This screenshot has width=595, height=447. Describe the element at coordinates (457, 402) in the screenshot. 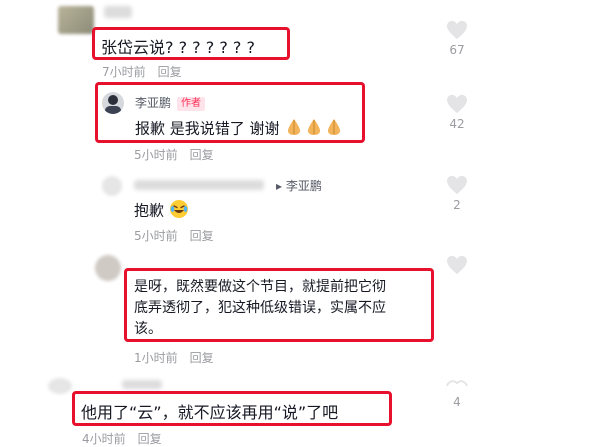

I see `like-count: 4` at that location.